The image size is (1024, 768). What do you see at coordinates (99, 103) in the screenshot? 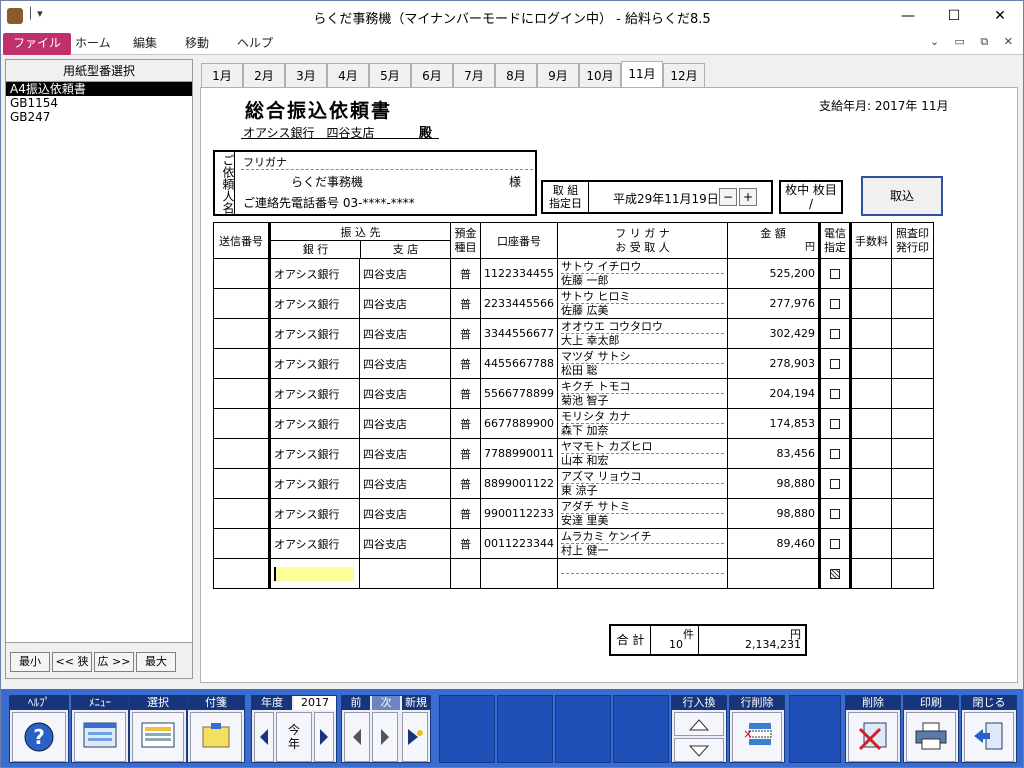
I see `form-type-item: GB1154` at bounding box center [99, 103].